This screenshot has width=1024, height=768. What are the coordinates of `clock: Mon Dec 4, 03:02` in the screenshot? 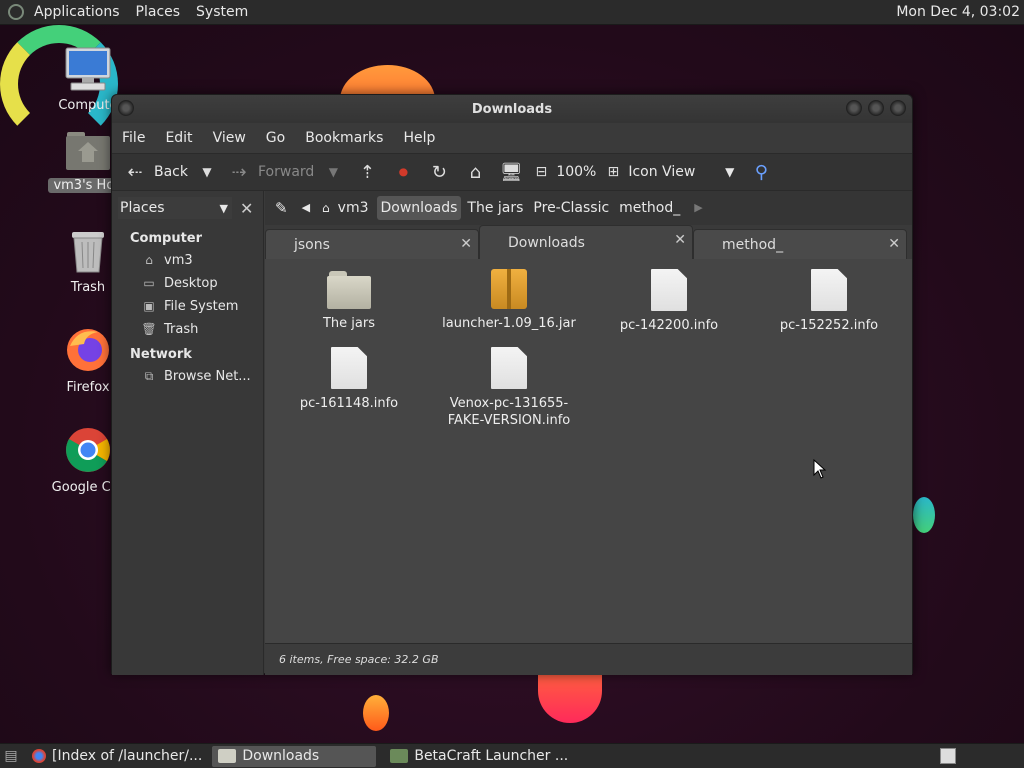 It's located at (958, 12).